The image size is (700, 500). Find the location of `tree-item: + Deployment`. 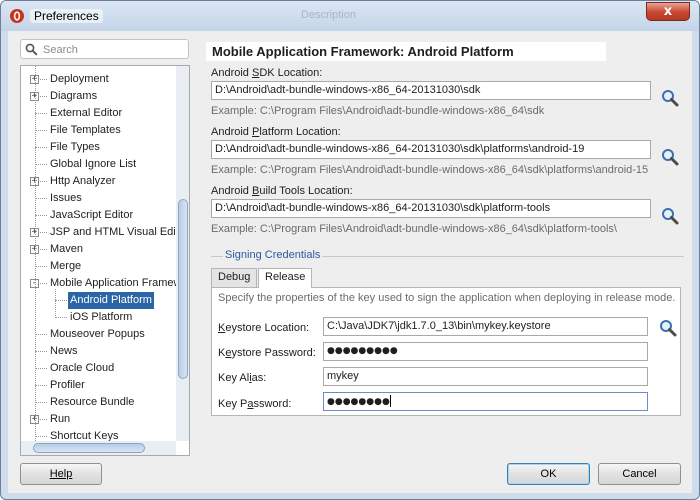

tree-item: + Deployment is located at coordinates (98, 79).